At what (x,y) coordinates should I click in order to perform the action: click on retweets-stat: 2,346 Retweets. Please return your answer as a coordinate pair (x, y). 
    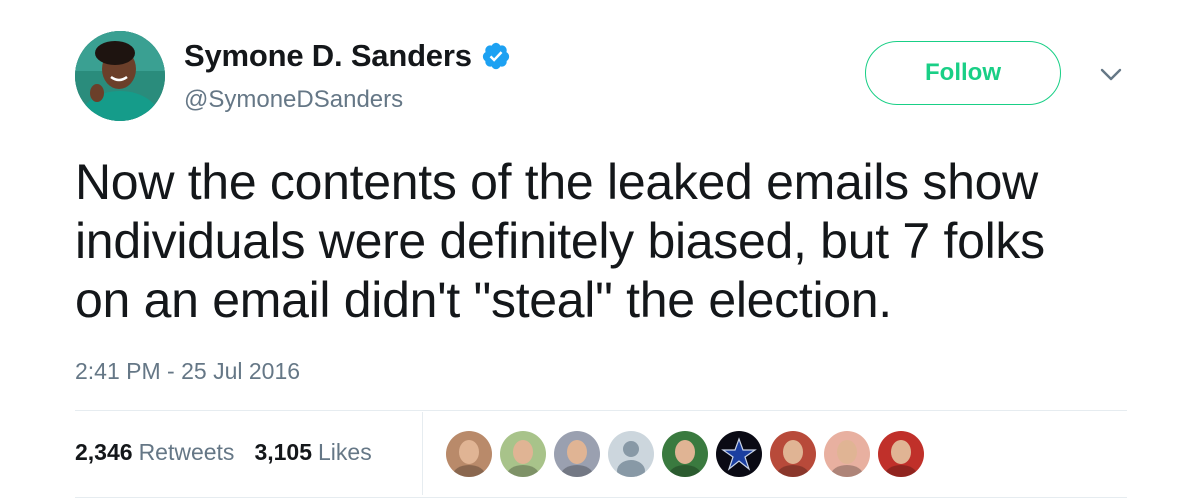
    Looking at the image, I should click on (154, 452).